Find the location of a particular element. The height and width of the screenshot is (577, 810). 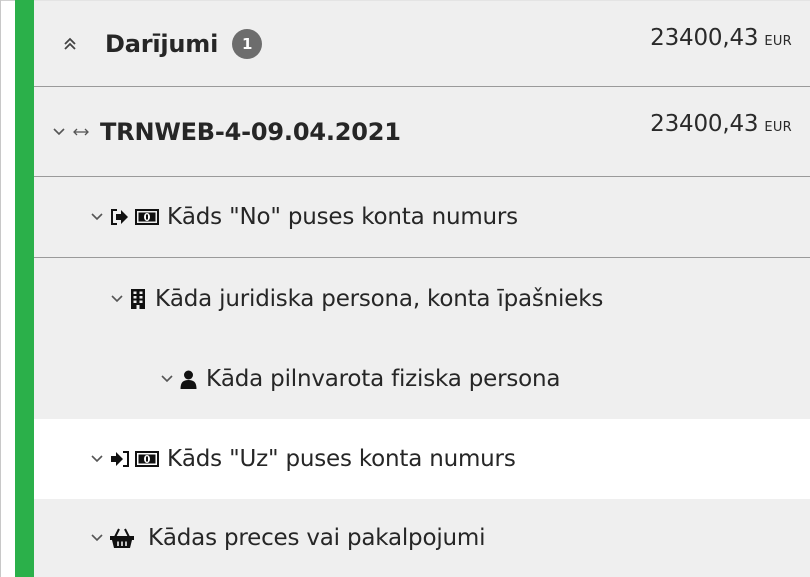

double-chevron-up-icon is located at coordinates (70, 44).